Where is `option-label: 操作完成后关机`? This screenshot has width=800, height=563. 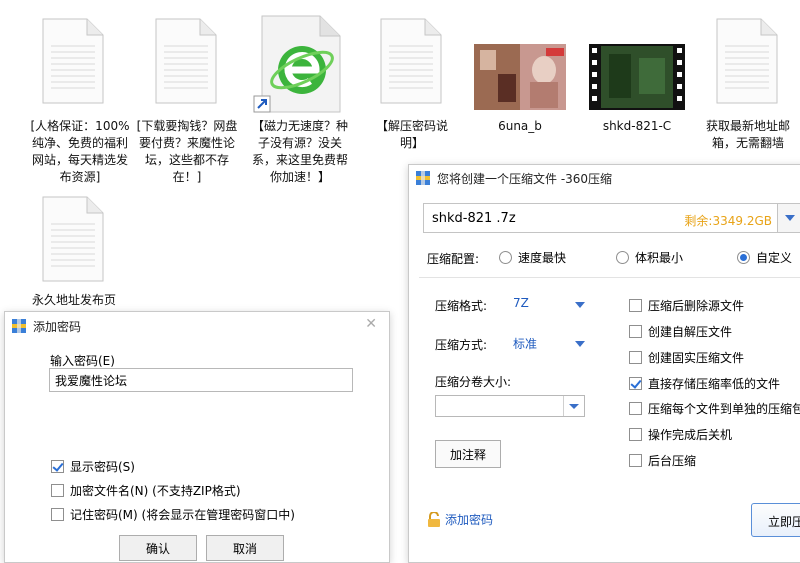 option-label: 操作完成后关机 is located at coordinates (690, 435).